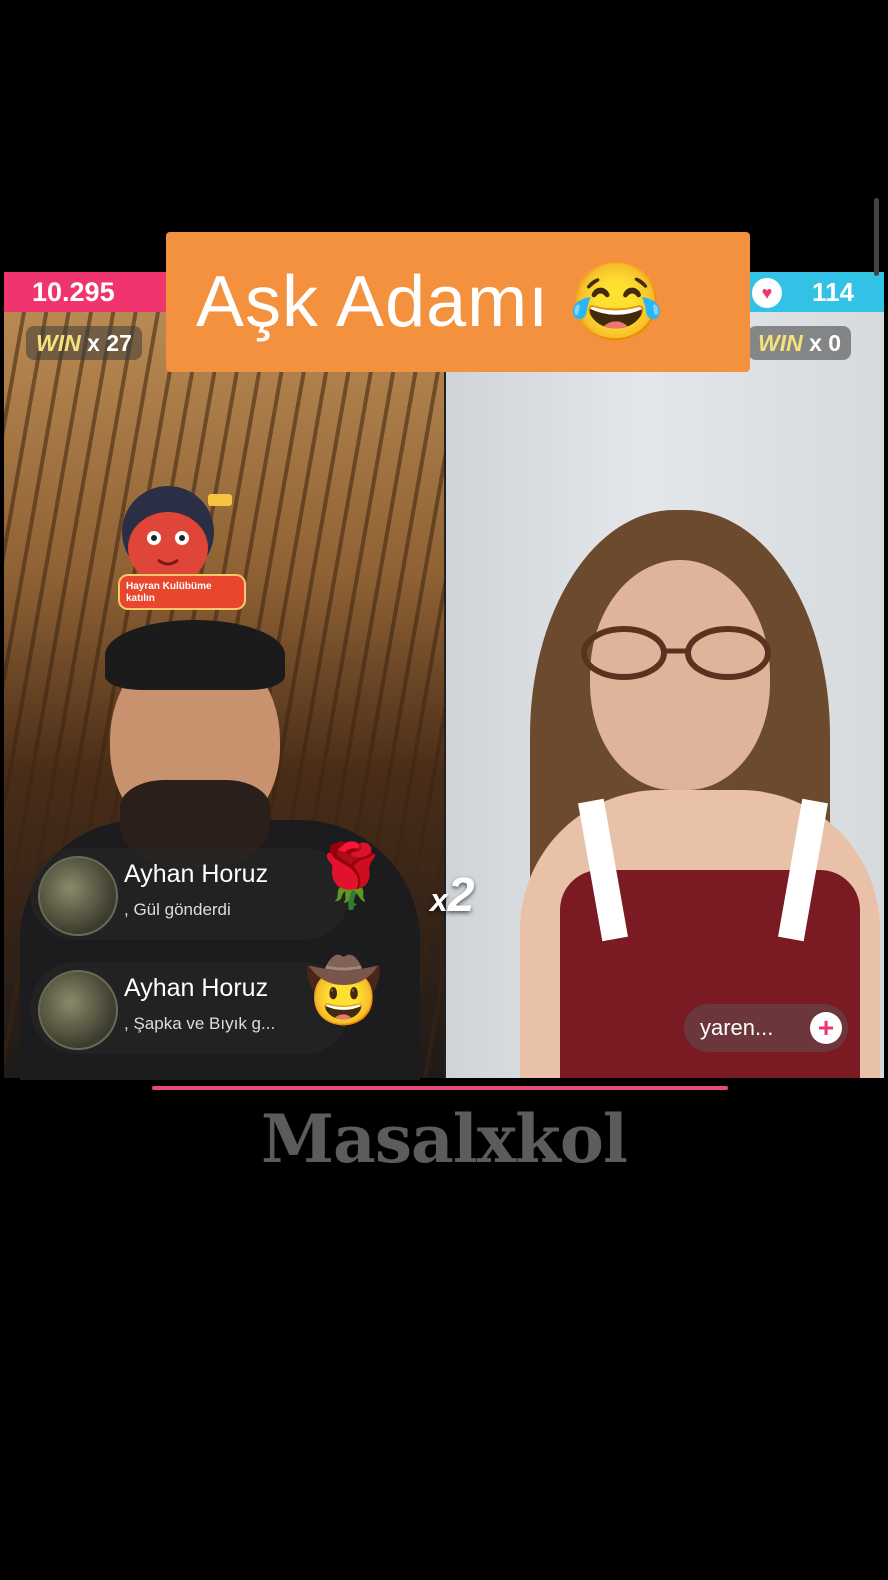 Image resolution: width=888 pixels, height=1580 pixels. What do you see at coordinates (445, 694) in the screenshot?
I see `battle-divider` at bounding box center [445, 694].